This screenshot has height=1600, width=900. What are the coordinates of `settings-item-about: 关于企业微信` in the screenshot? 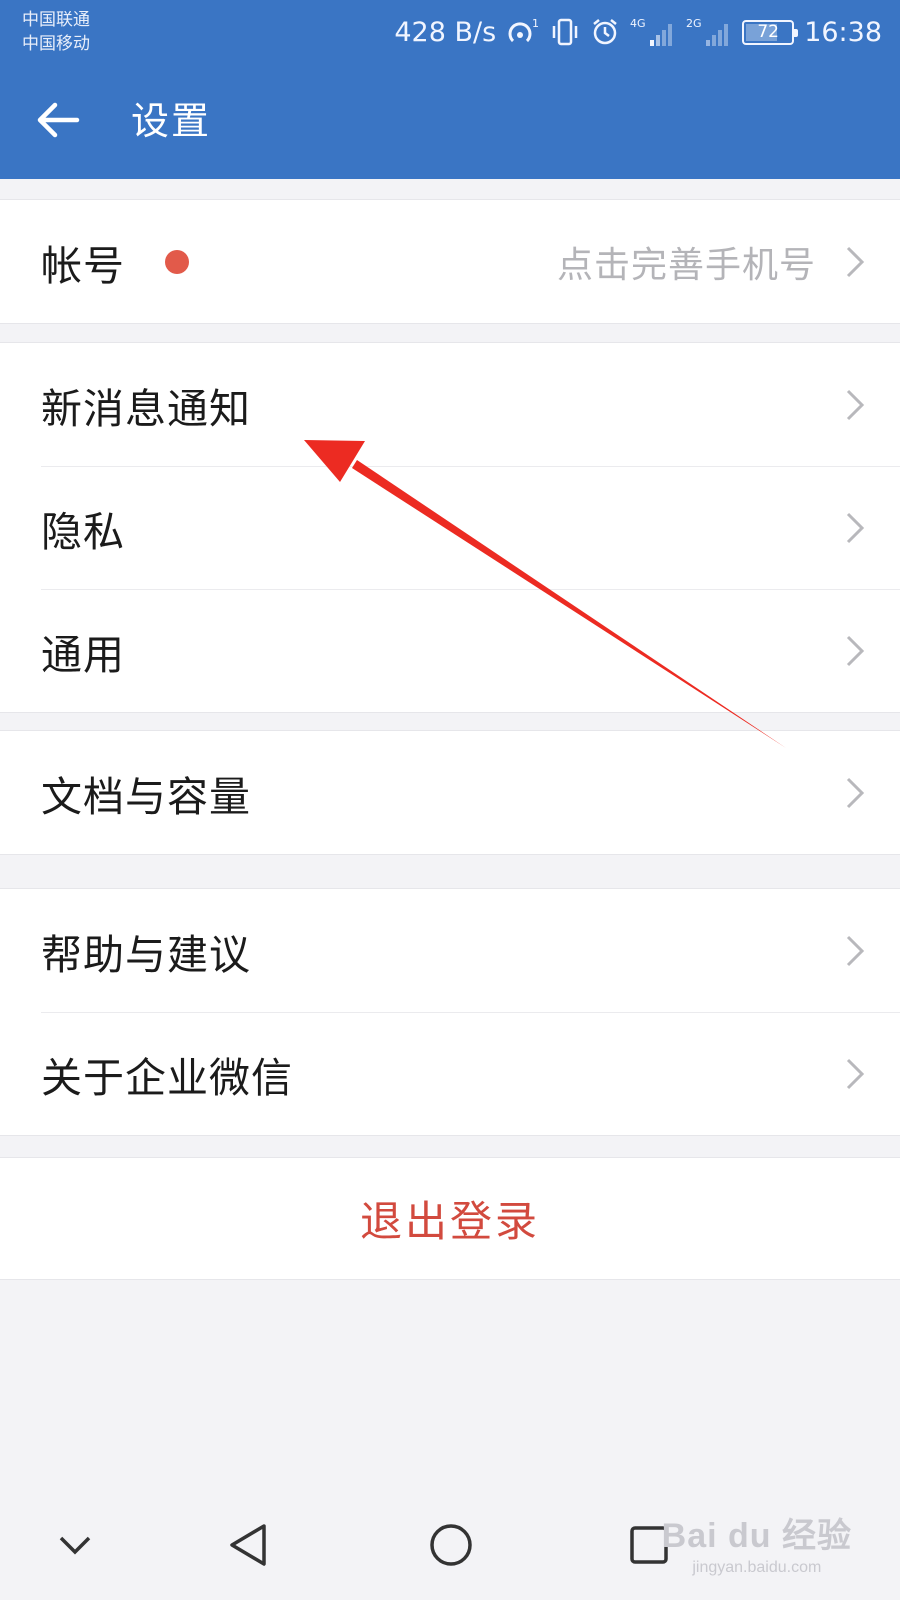 It's located at (450, 1073).